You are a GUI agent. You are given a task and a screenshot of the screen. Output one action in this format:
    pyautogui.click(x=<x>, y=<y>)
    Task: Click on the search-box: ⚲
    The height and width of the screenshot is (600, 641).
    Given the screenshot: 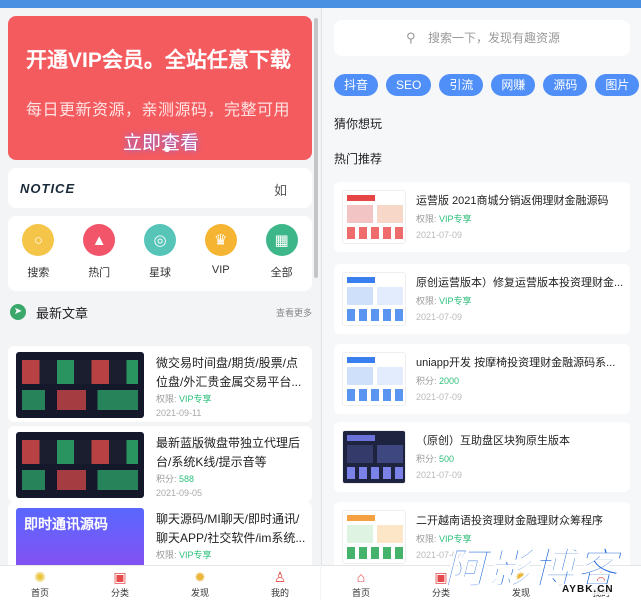 What is the action you would take?
    pyautogui.click(x=482, y=38)
    